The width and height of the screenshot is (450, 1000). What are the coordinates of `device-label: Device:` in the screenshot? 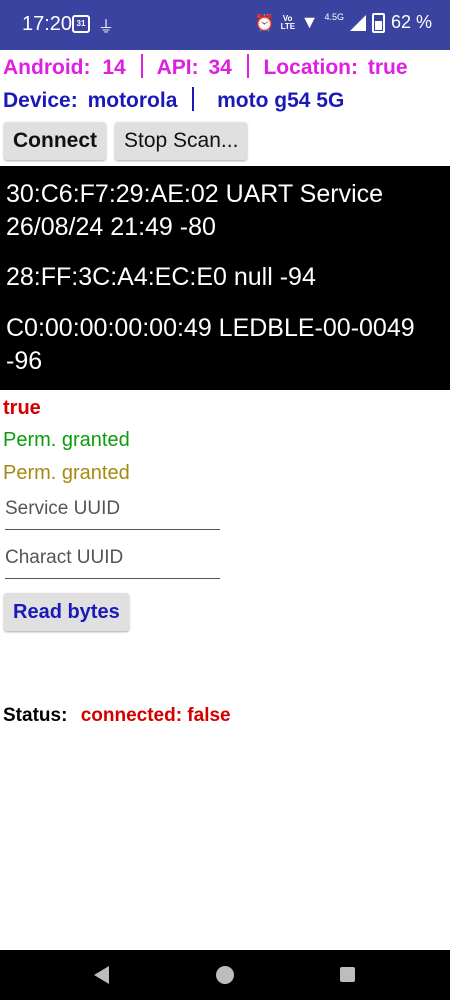 It's located at (40, 100).